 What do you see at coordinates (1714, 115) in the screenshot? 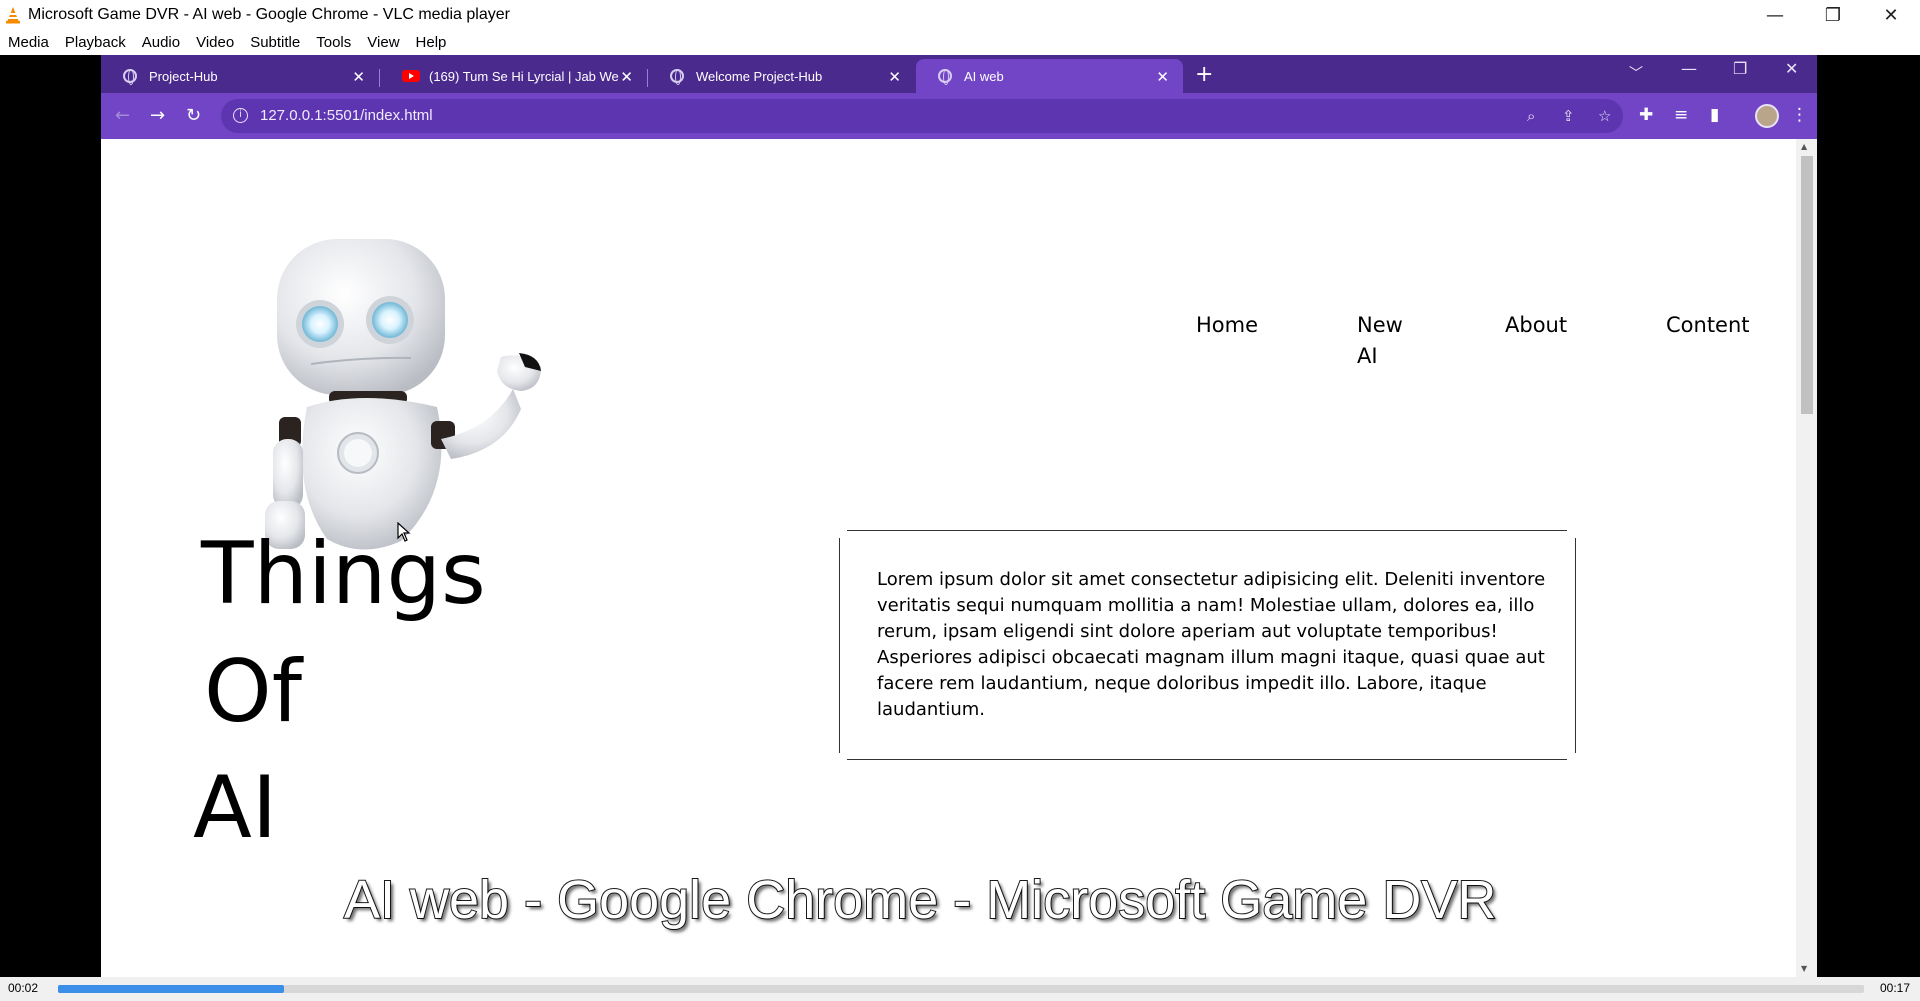
I see `side-panel-icon: ▮` at bounding box center [1714, 115].